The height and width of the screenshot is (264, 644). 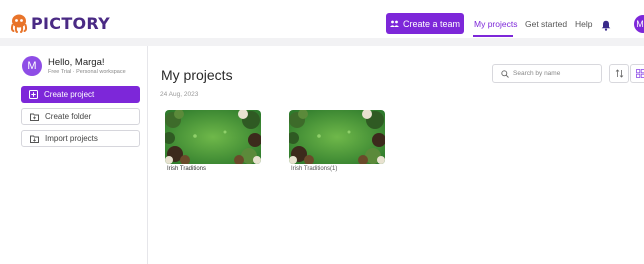 What do you see at coordinates (394, 24) in the screenshot?
I see `people-icon` at bounding box center [394, 24].